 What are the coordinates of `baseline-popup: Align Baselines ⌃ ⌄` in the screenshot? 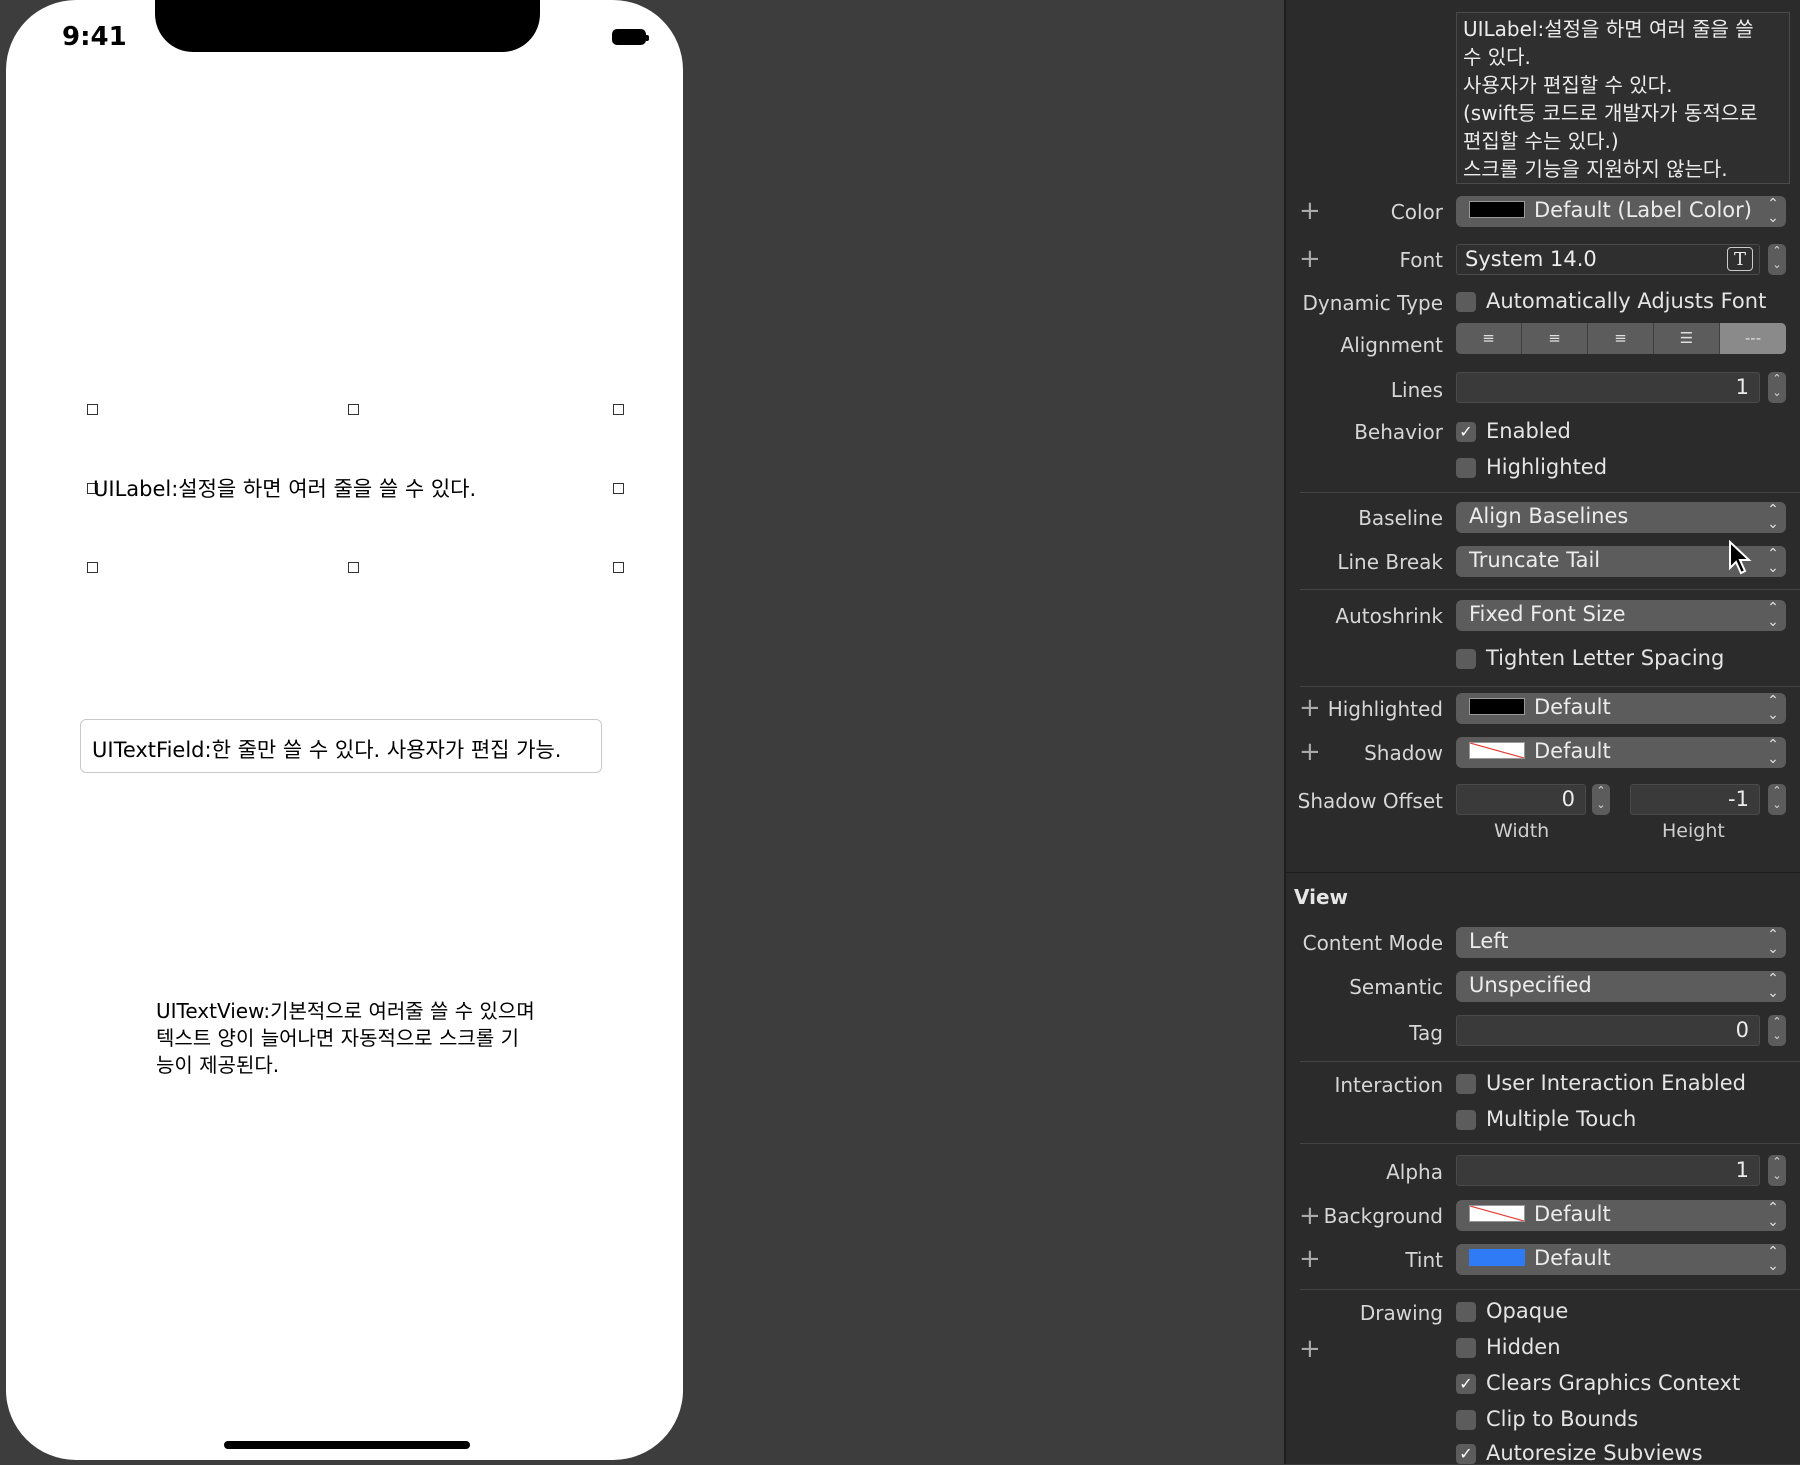 It's located at (1621, 517).